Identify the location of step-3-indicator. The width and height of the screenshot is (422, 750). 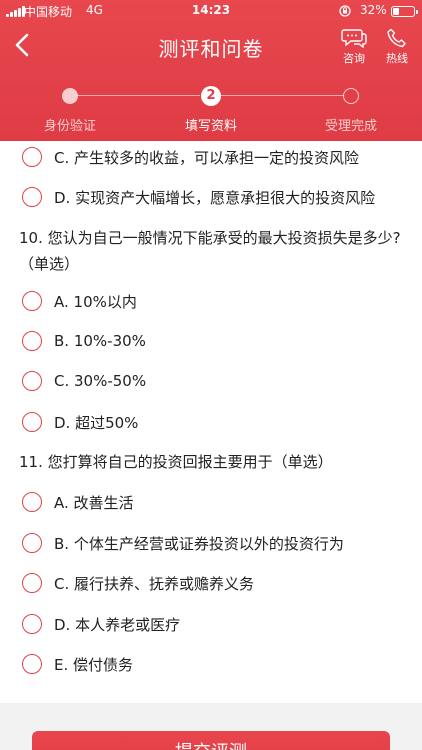
(351, 96).